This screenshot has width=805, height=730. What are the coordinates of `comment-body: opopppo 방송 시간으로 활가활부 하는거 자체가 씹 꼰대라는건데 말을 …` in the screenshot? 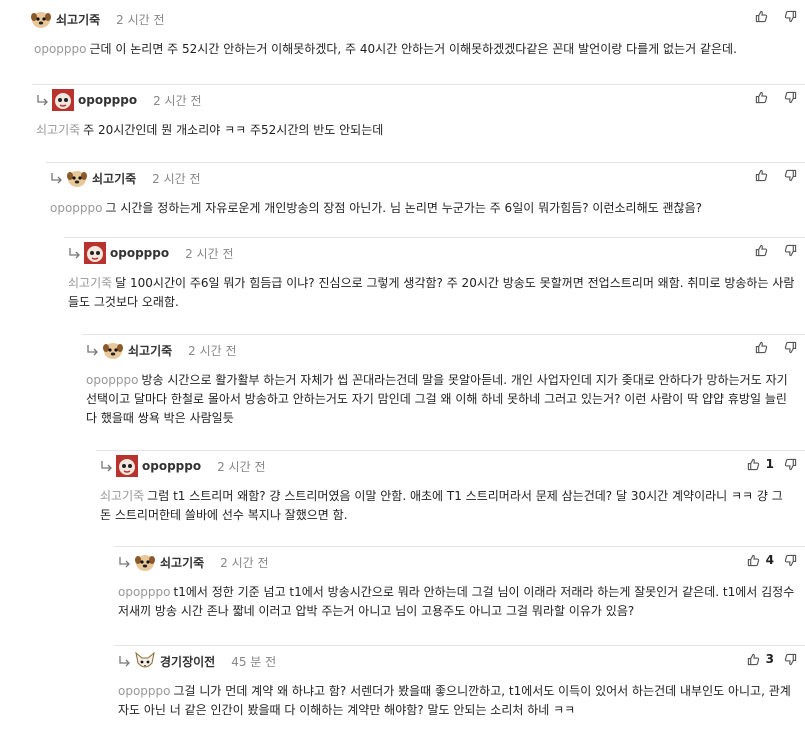 It's located at (445, 395).